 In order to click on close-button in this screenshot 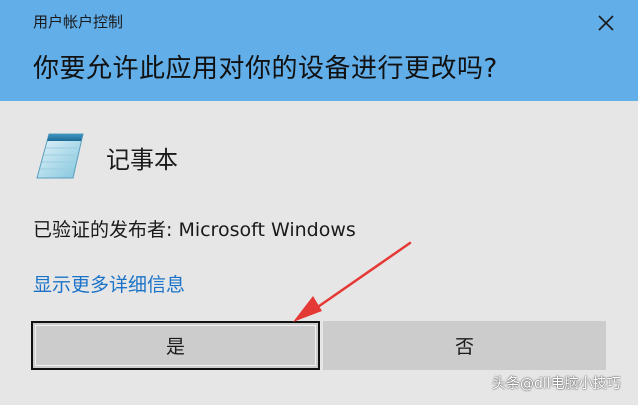, I will do `click(606, 23)`.